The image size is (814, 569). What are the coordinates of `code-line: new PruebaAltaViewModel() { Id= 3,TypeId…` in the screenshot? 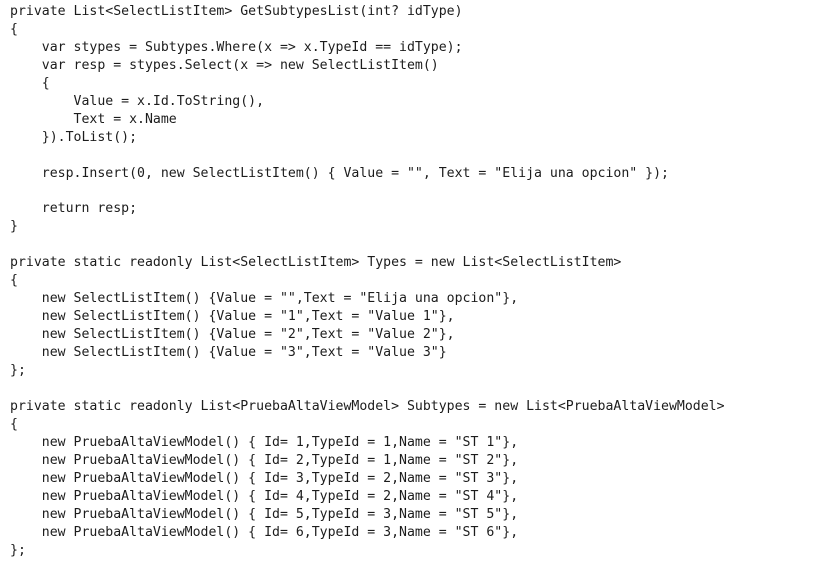 It's located at (264, 478).